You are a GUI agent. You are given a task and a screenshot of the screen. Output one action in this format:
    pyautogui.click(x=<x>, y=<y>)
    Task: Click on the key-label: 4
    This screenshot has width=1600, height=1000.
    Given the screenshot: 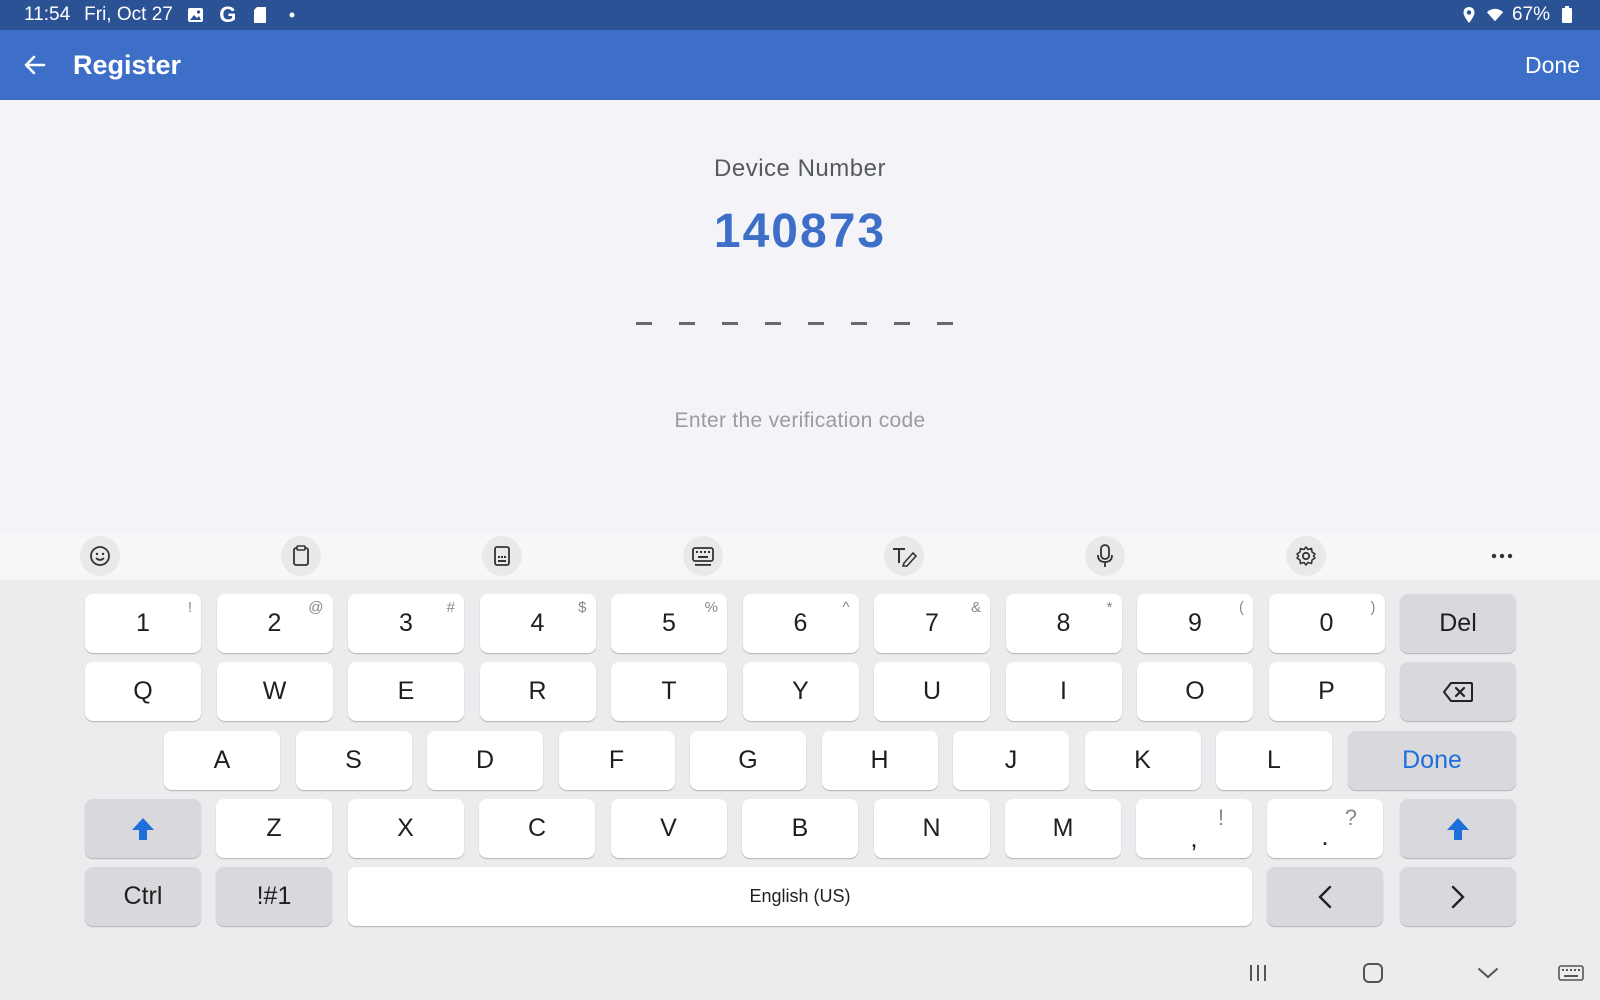 What is the action you would take?
    pyautogui.click(x=537, y=623)
    